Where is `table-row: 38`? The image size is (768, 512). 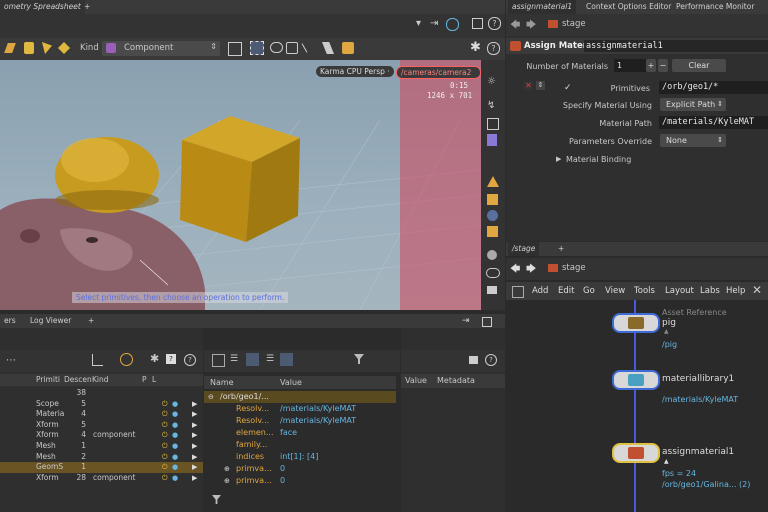
table-row: 38 is located at coordinates (101, 393).